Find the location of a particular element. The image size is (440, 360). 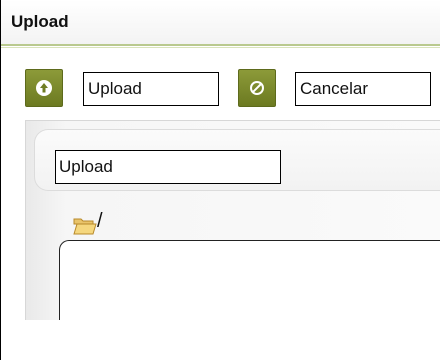

cancel-circle-icon is located at coordinates (257, 88).